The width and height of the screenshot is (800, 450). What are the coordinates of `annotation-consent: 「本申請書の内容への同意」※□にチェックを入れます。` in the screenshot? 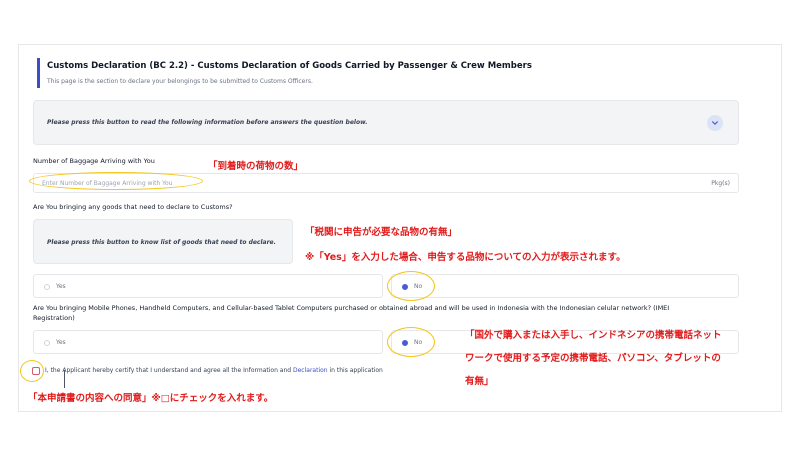 It's located at (151, 398).